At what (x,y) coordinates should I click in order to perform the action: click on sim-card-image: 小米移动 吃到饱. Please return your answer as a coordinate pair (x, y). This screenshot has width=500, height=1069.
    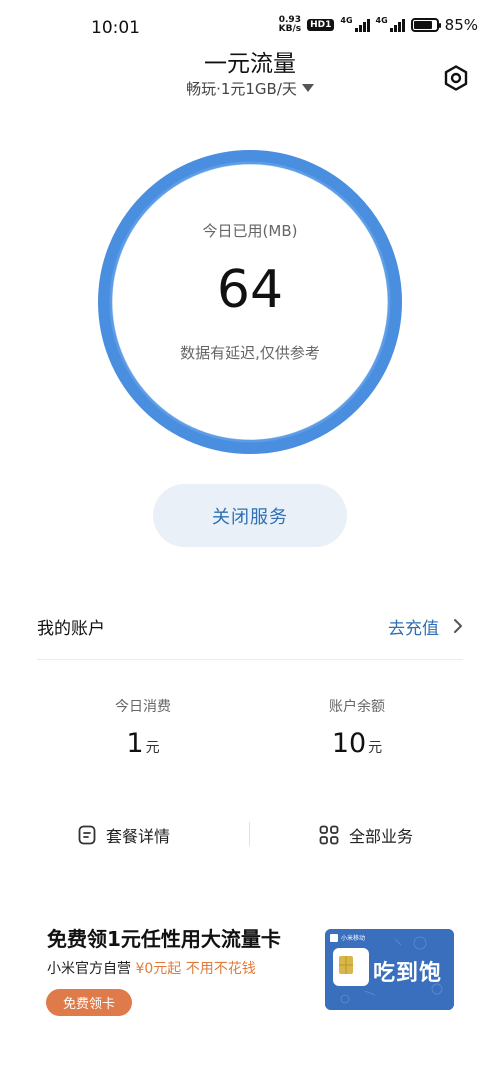
    Looking at the image, I should click on (389, 969).